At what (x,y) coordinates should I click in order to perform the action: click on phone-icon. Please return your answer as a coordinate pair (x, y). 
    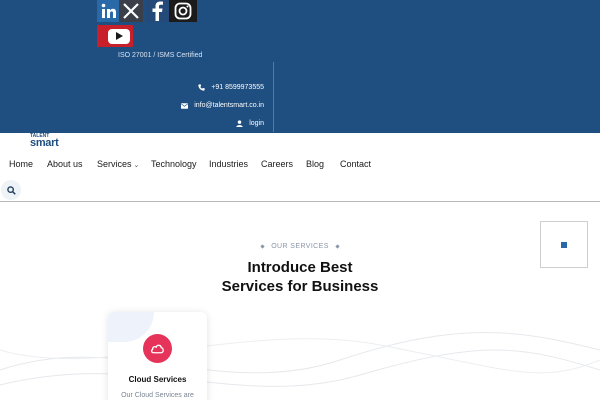
    Looking at the image, I should click on (201, 87).